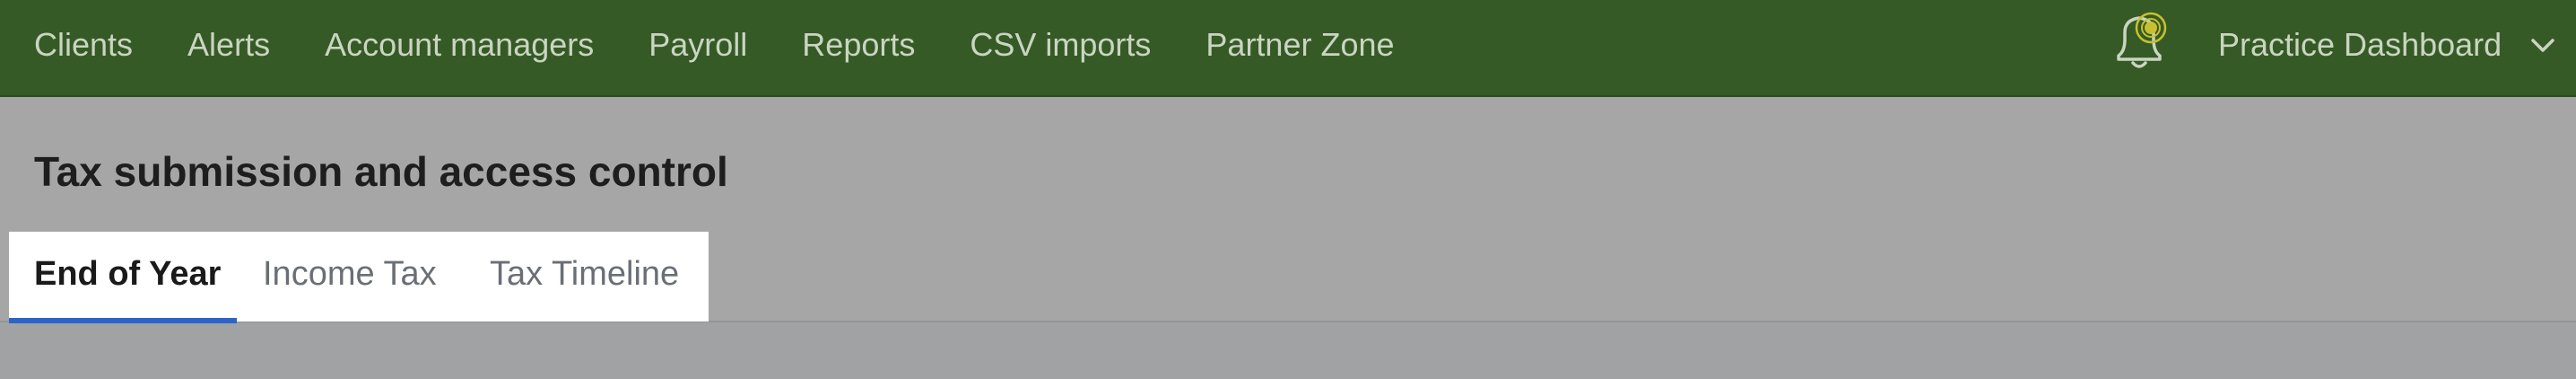 The height and width of the screenshot is (379, 2576). What do you see at coordinates (381, 171) in the screenshot?
I see `page-title: Tax submission and access control` at bounding box center [381, 171].